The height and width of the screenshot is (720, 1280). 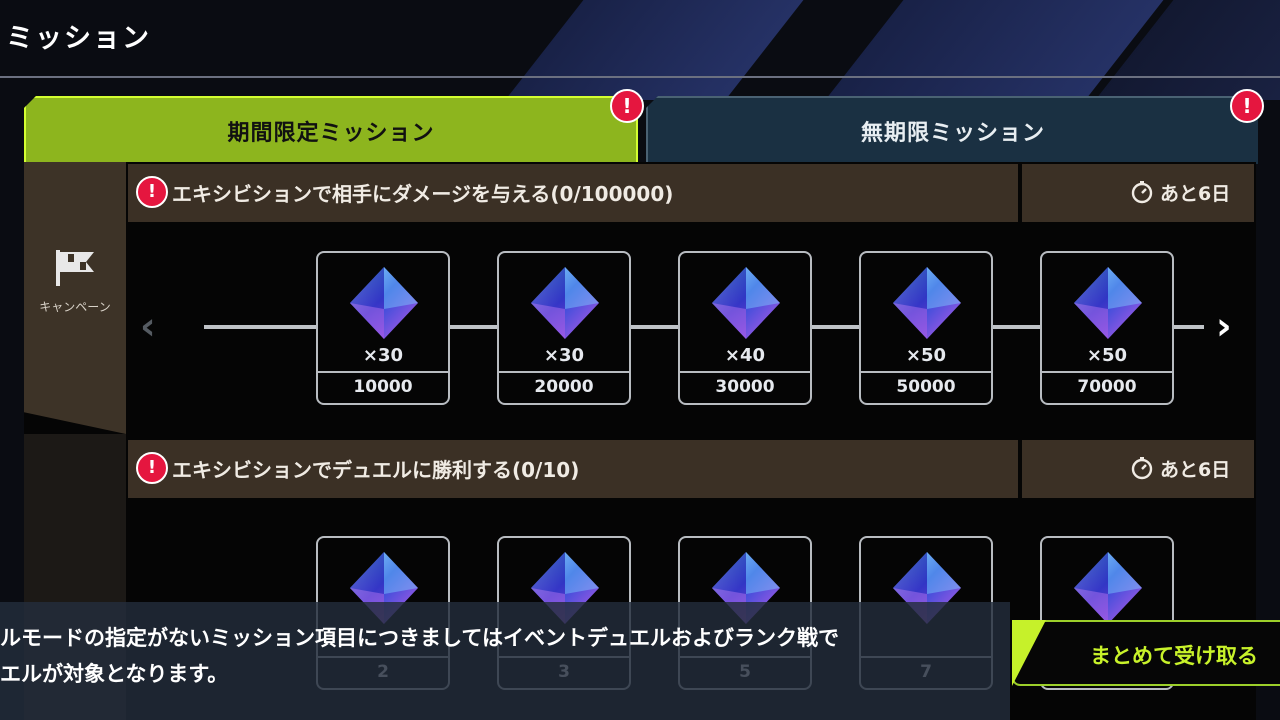 What do you see at coordinates (419, 638) in the screenshot?
I see `notice-line-1: ルモードの指定がないミッション項目につきましてはイベントデュエルおよびランク戦で` at bounding box center [419, 638].